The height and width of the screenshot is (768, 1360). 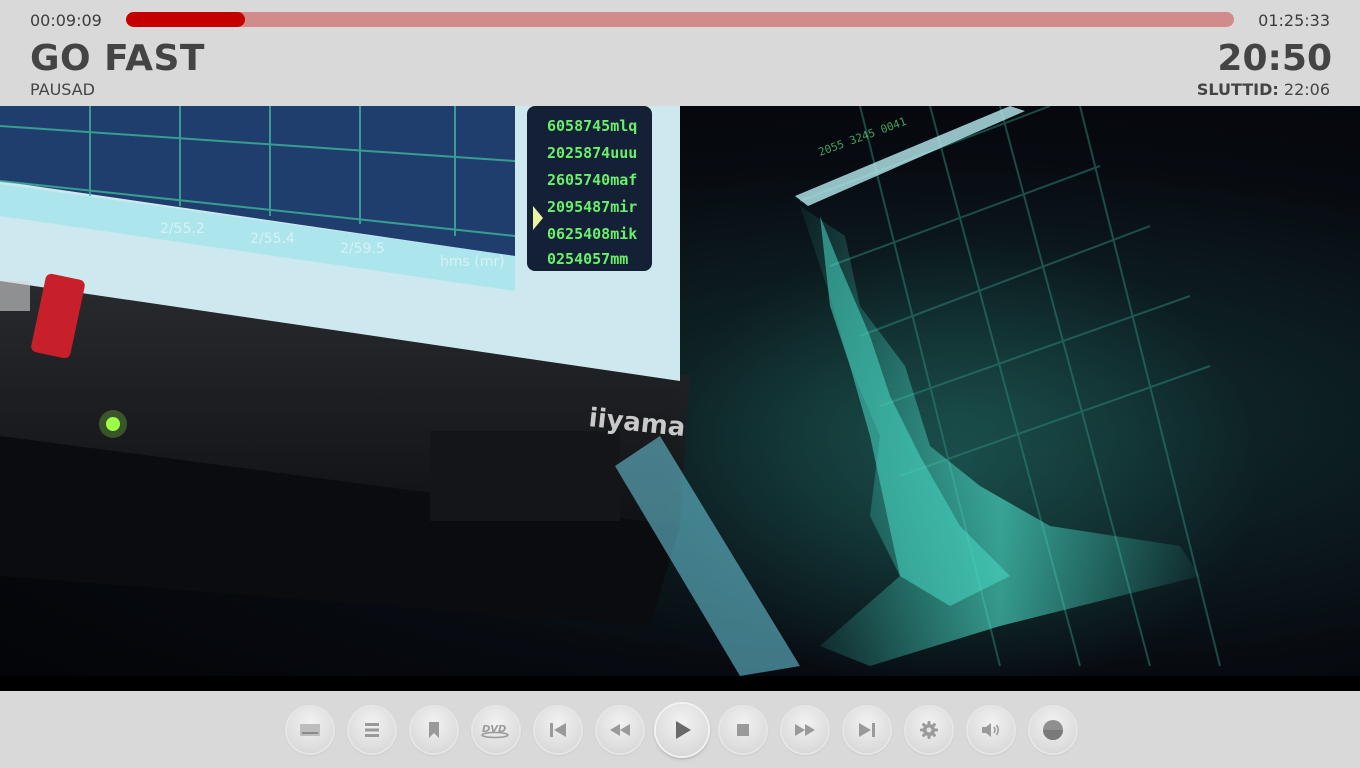 I want to click on rewind-button, so click(x=620, y=730).